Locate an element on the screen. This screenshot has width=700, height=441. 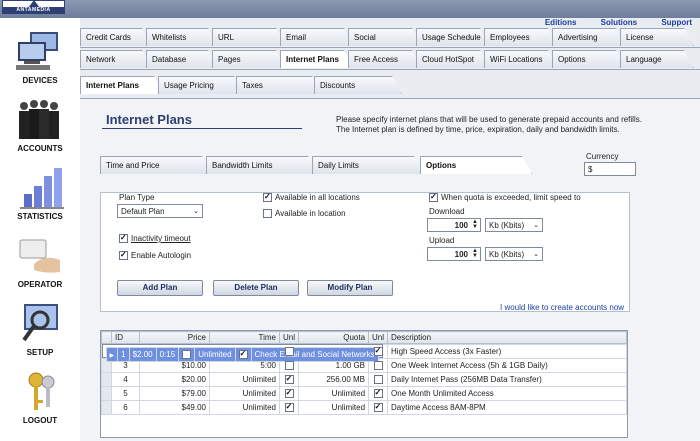
sidebar-item-label: LOGOUT is located at coordinates (40, 420).